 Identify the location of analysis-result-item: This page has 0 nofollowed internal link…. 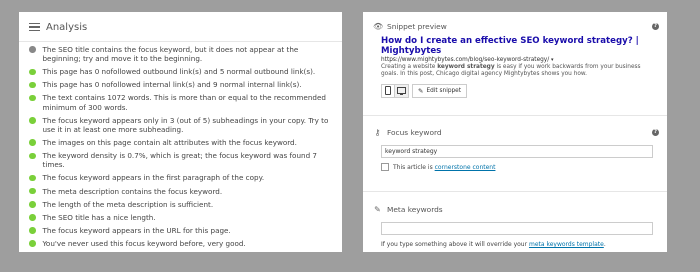
(182, 84).